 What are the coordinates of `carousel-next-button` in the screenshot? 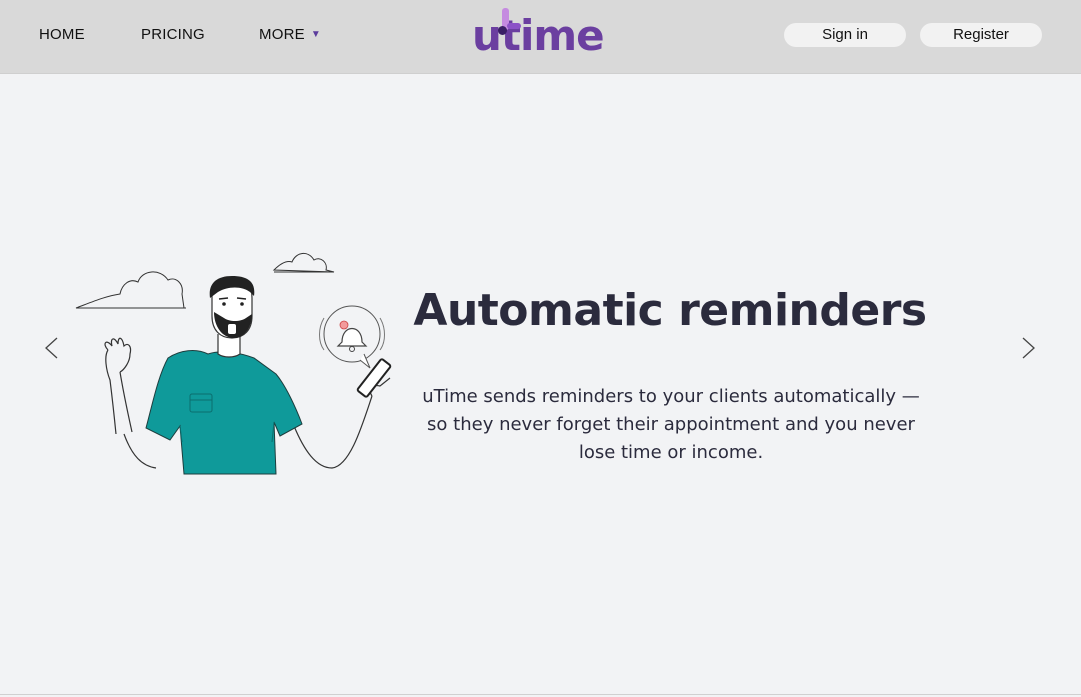 It's located at (1028, 348).